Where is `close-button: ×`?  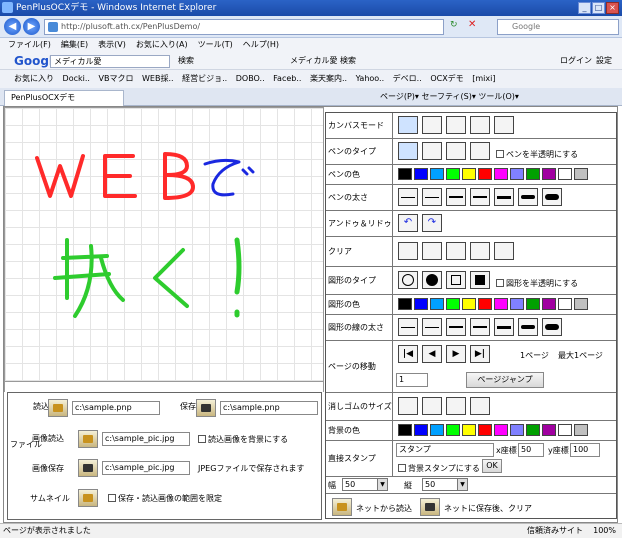
close-button: × is located at coordinates (612, 8).